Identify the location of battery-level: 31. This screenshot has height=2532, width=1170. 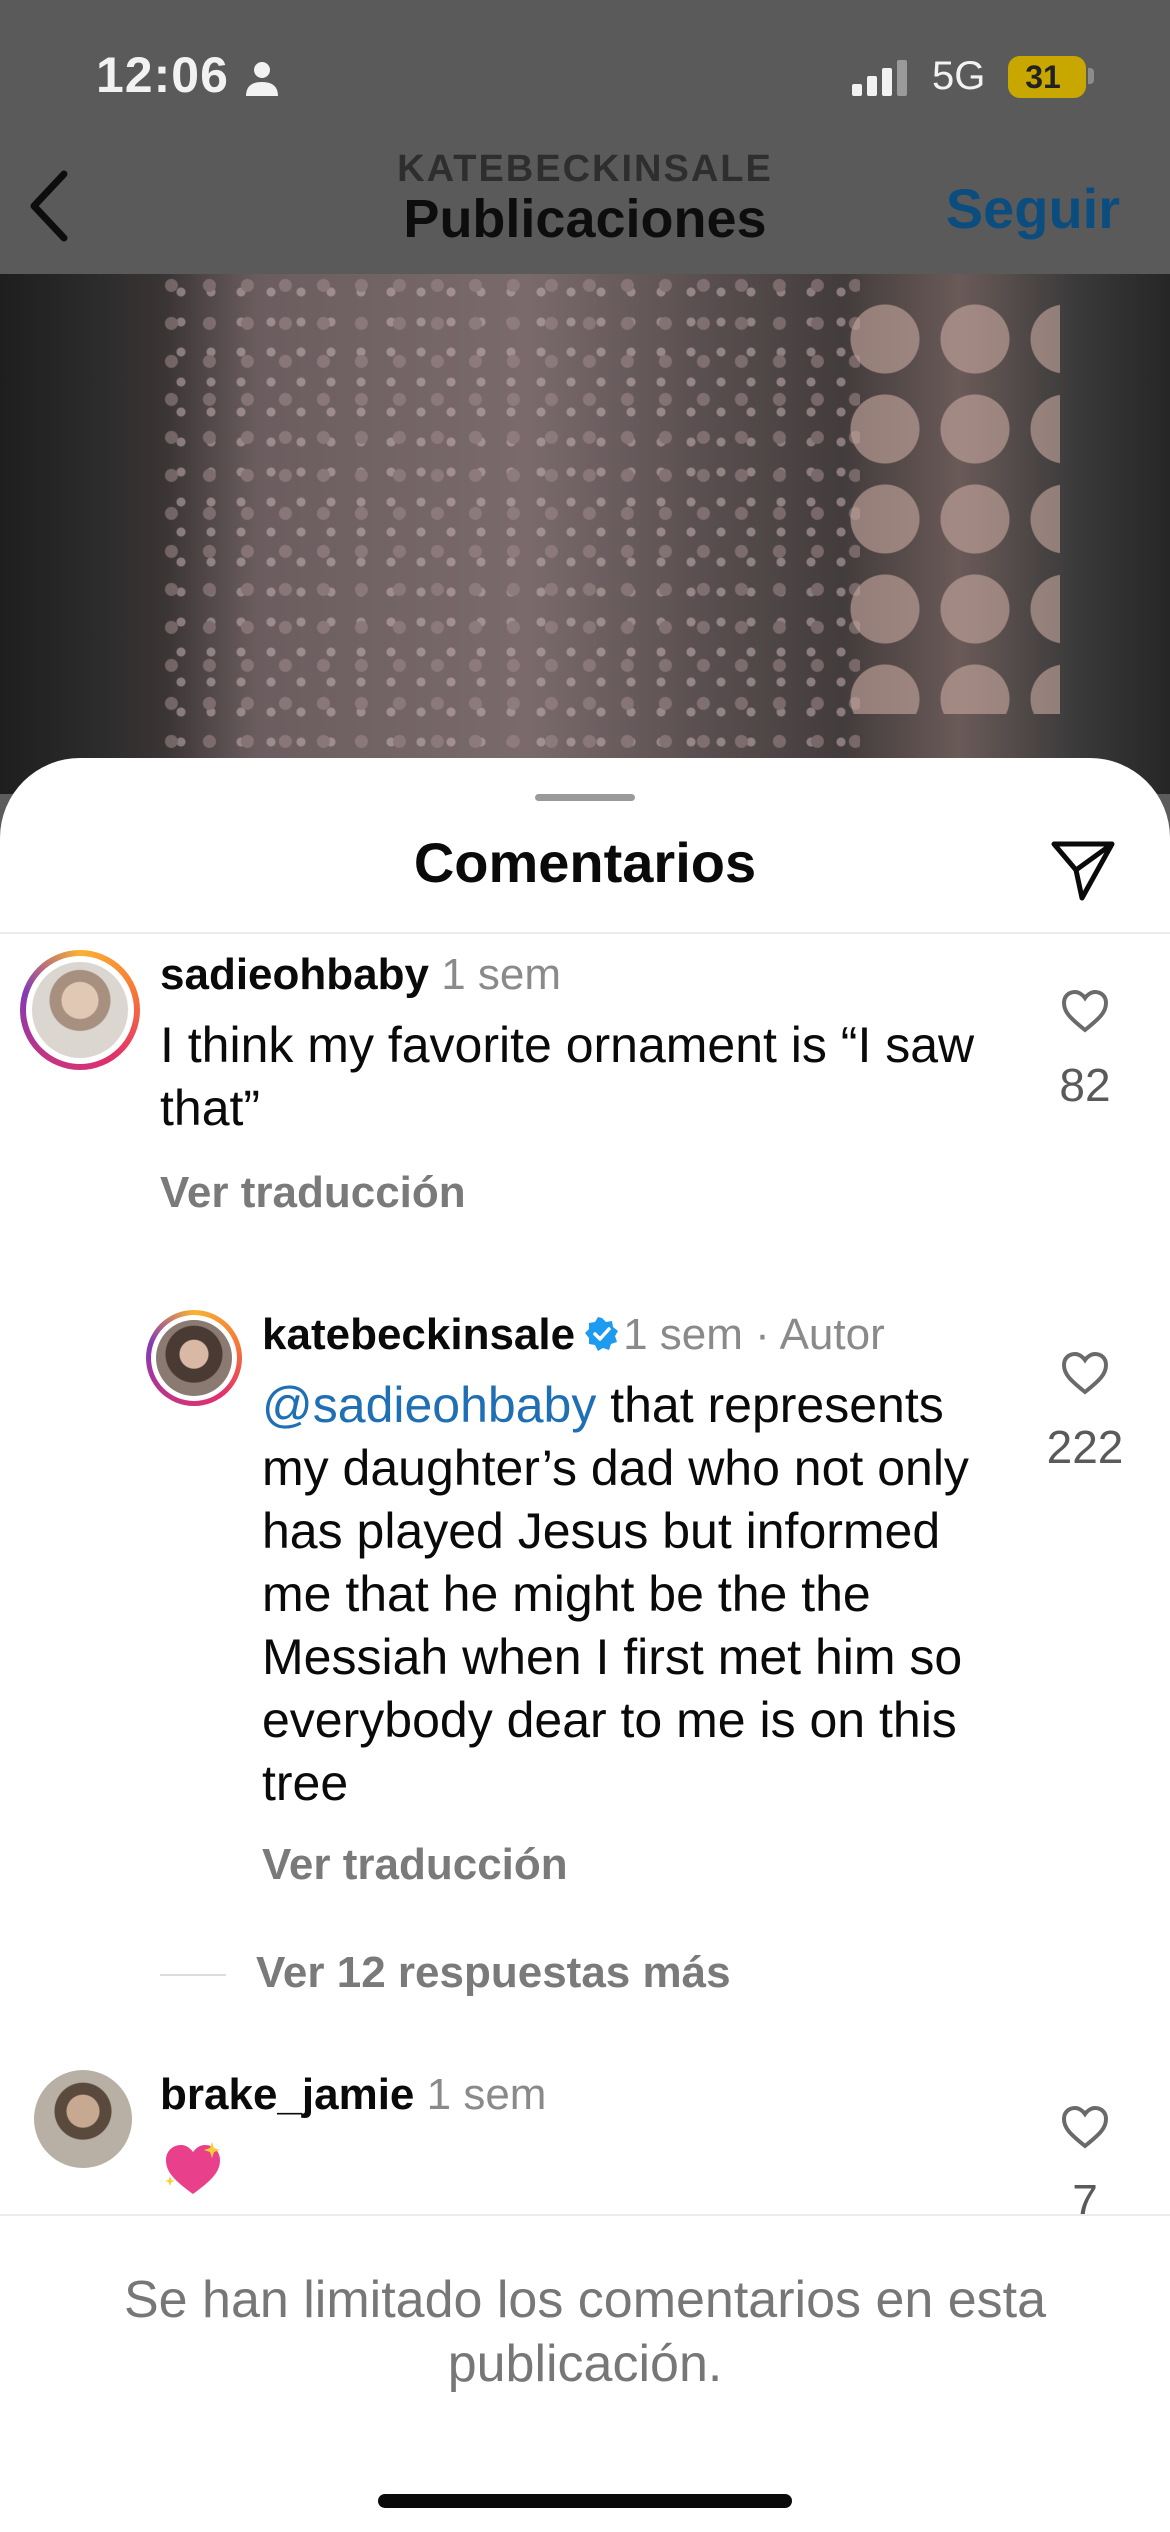
(1043, 77).